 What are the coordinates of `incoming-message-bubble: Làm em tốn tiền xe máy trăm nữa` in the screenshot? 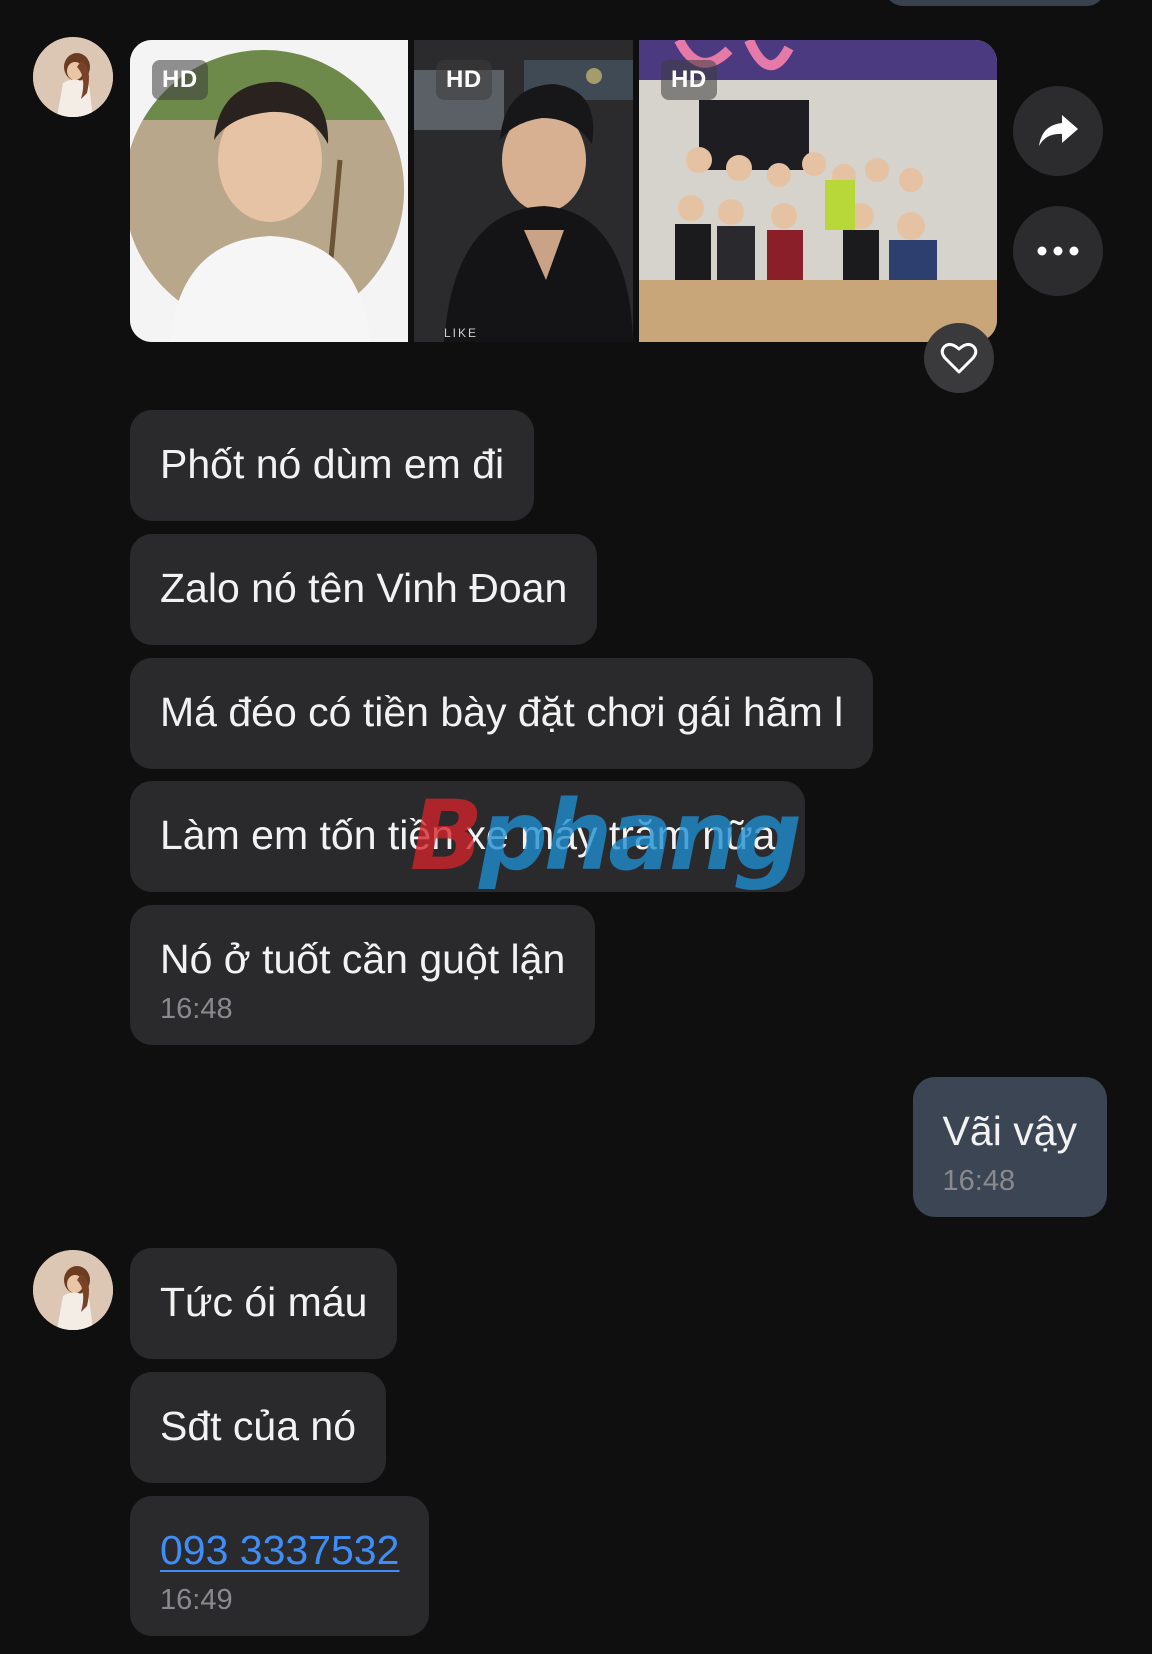 It's located at (468, 836).